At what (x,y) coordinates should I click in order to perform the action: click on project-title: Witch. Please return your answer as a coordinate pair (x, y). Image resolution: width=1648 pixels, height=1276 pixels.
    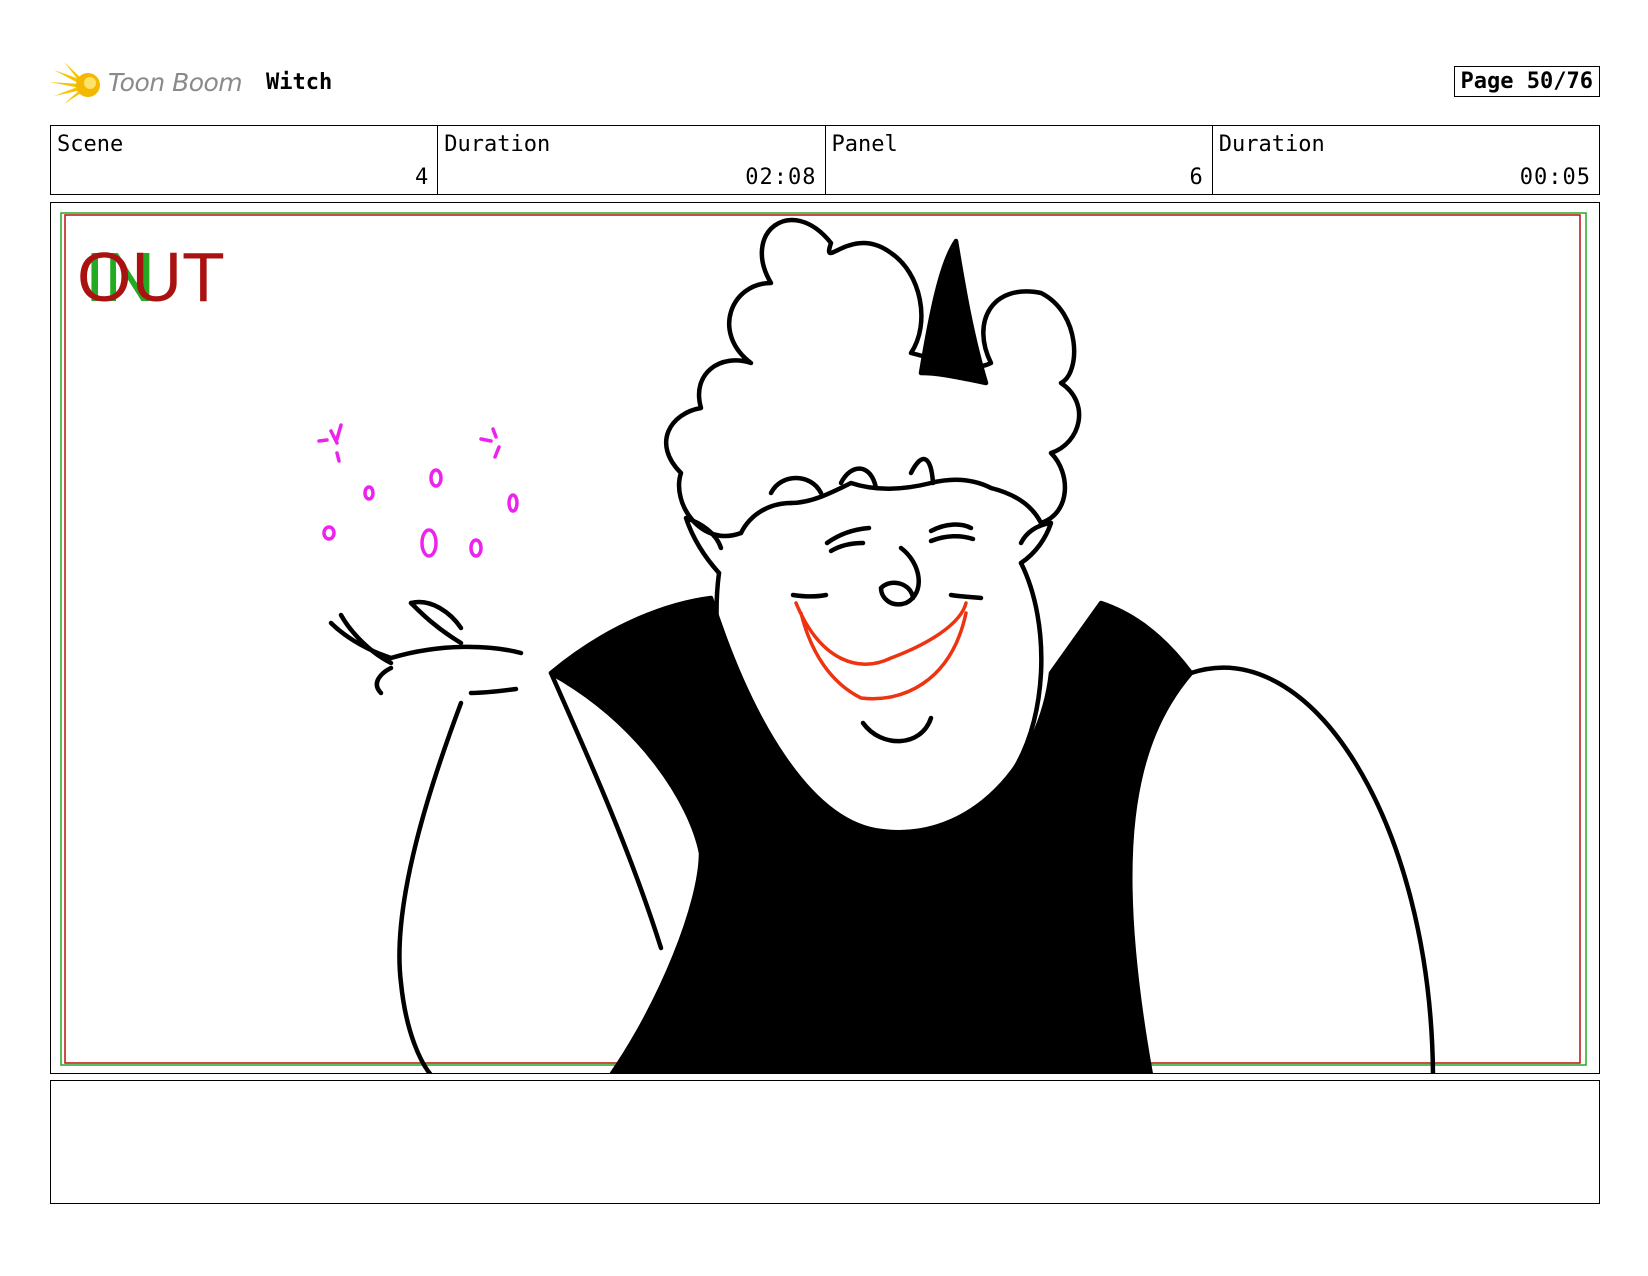
    Looking at the image, I should click on (299, 82).